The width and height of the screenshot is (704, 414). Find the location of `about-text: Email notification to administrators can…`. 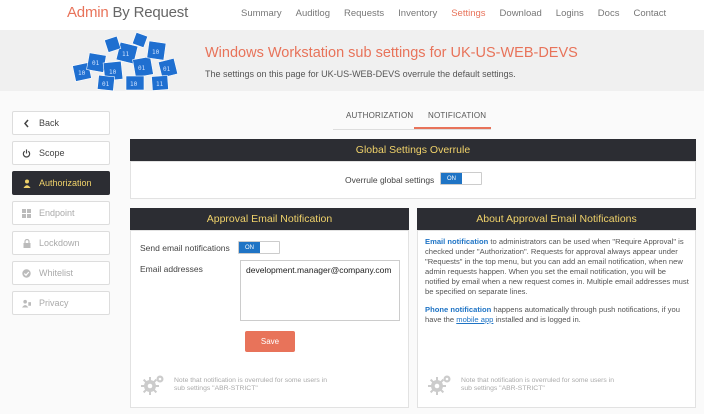

about-text: Email notification to administrators can… is located at coordinates (557, 285).